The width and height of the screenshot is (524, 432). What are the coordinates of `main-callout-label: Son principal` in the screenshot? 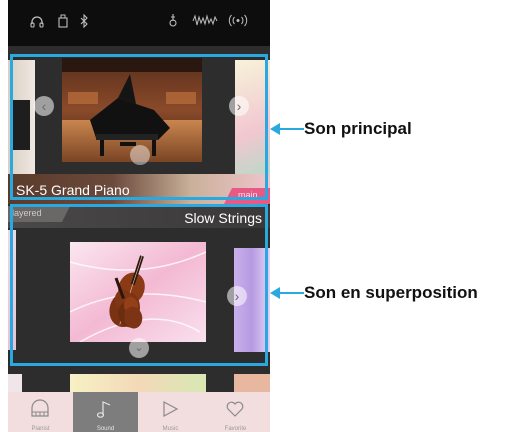 It's located at (358, 128).